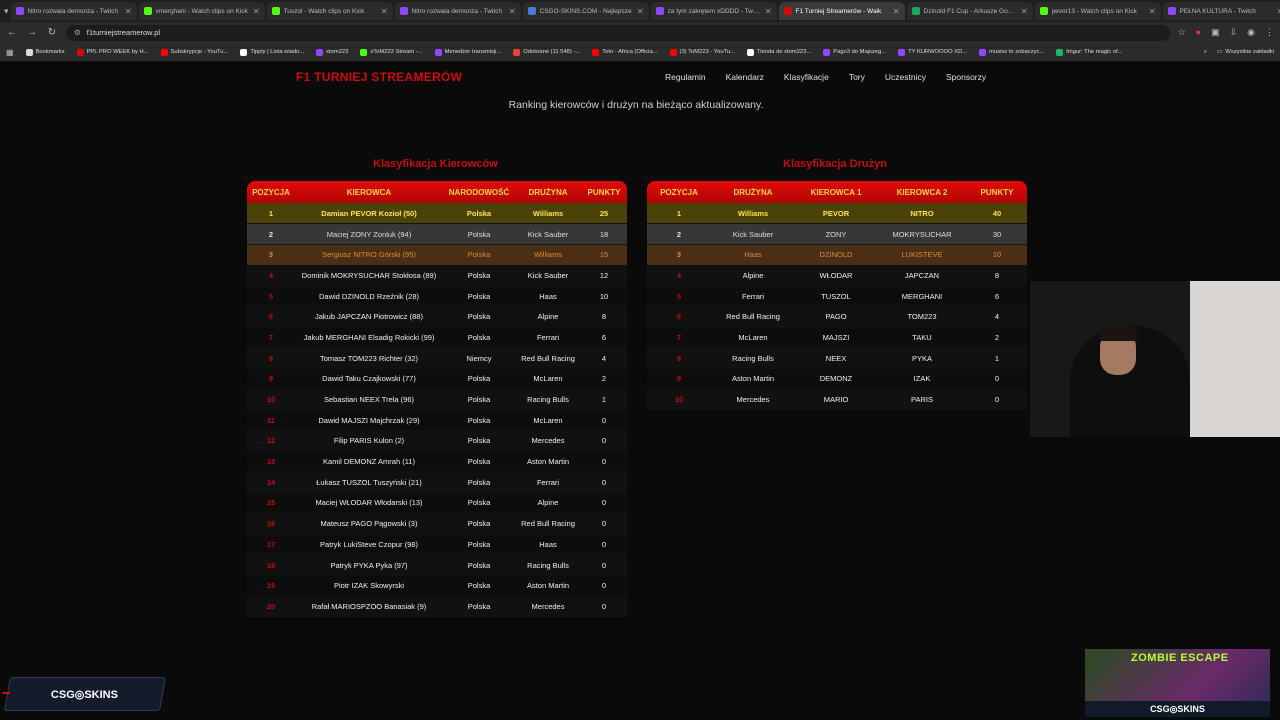  What do you see at coordinates (1182, 32) in the screenshot?
I see `bookmark-star-icon: ☆` at bounding box center [1182, 32].